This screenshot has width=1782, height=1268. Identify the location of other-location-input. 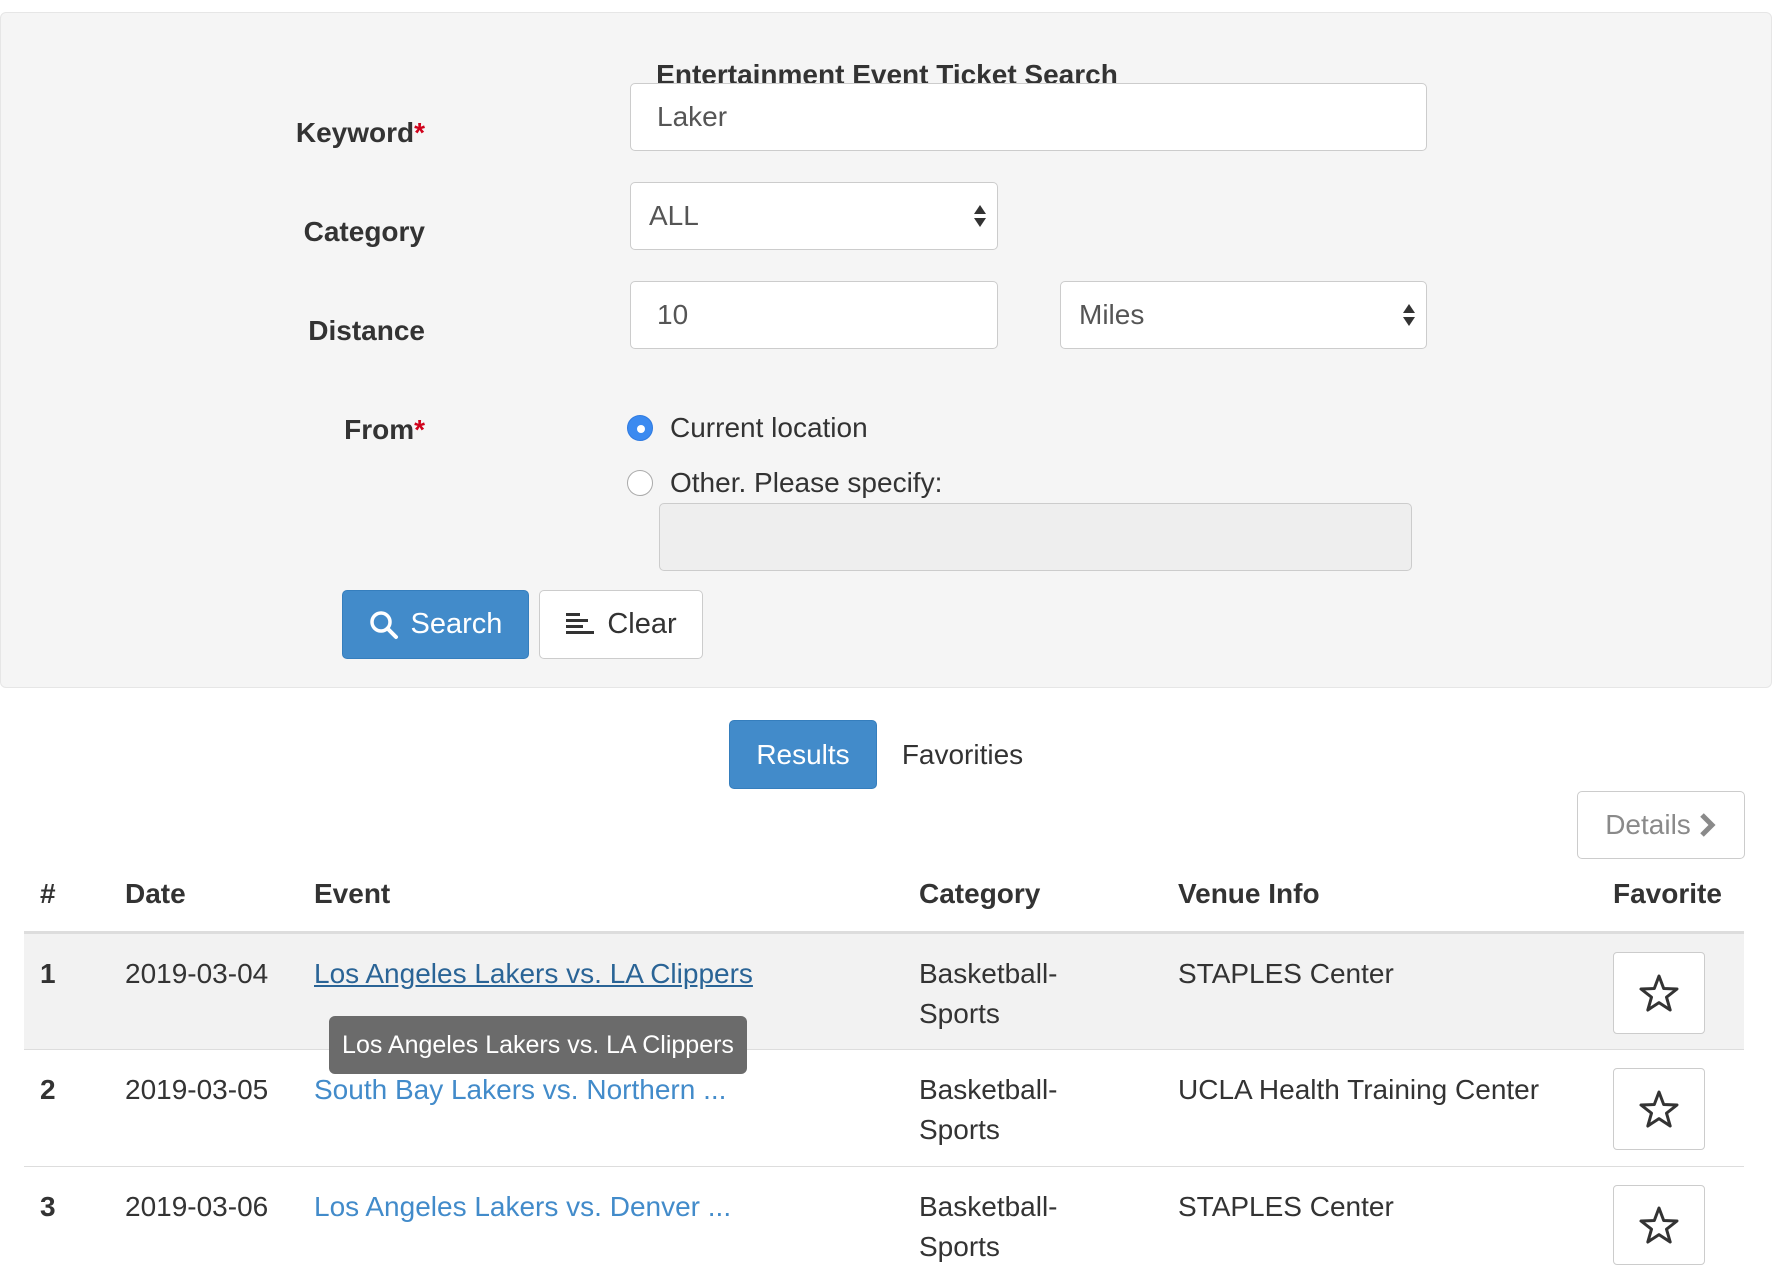
(1035, 537).